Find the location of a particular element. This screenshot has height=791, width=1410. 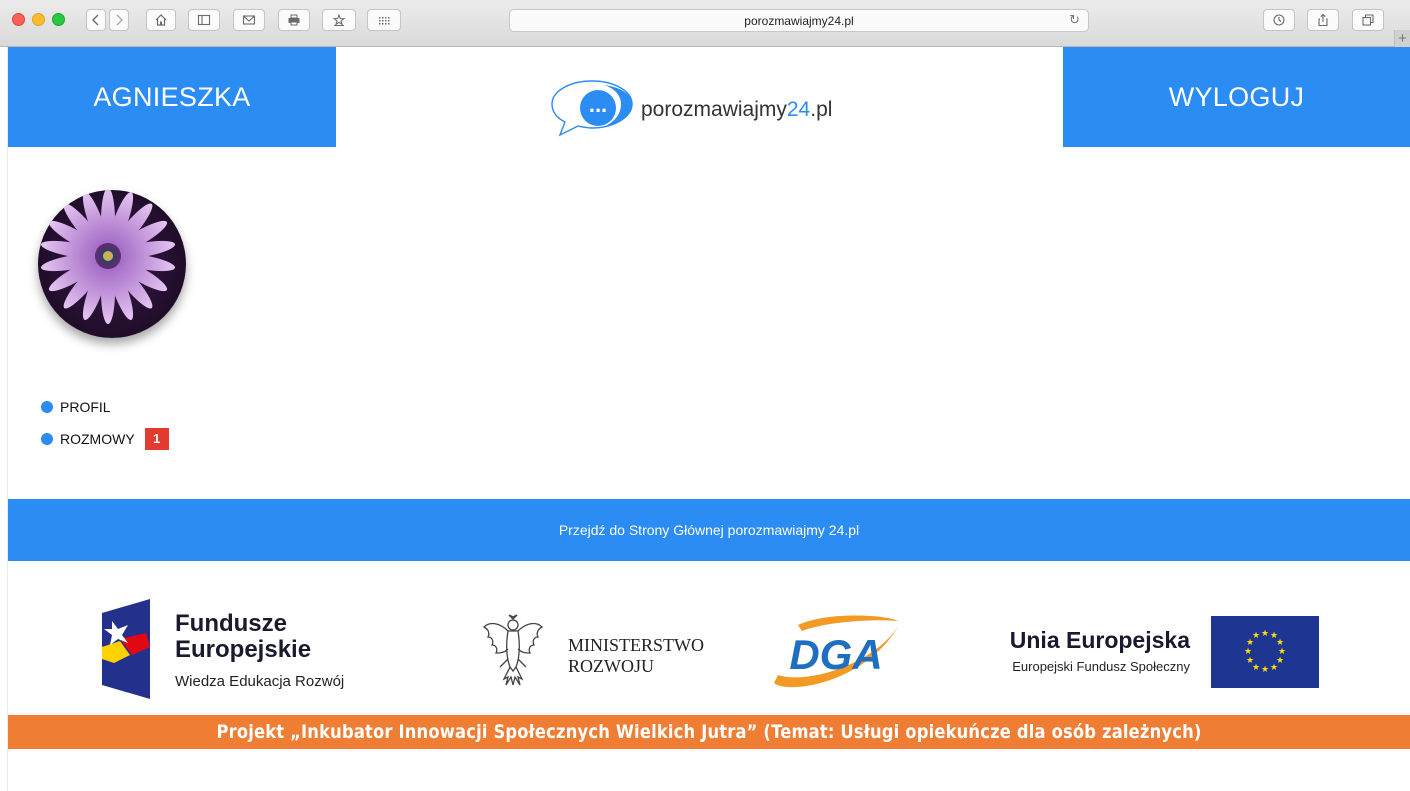

sidebar-button is located at coordinates (204, 20).